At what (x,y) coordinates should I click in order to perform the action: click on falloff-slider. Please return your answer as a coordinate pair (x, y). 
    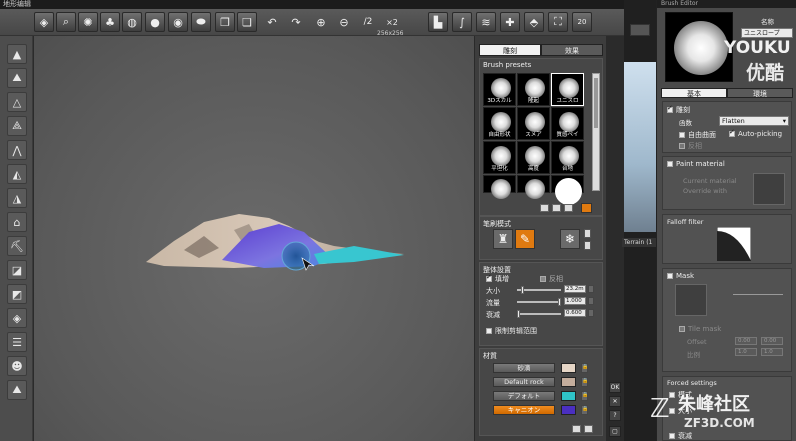
    Looking at the image, I should click on (539, 314).